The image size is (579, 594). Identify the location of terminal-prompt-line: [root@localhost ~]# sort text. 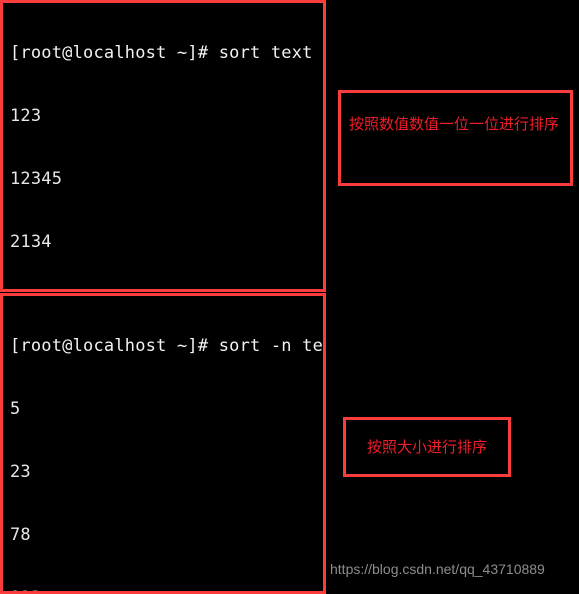
(161, 53).